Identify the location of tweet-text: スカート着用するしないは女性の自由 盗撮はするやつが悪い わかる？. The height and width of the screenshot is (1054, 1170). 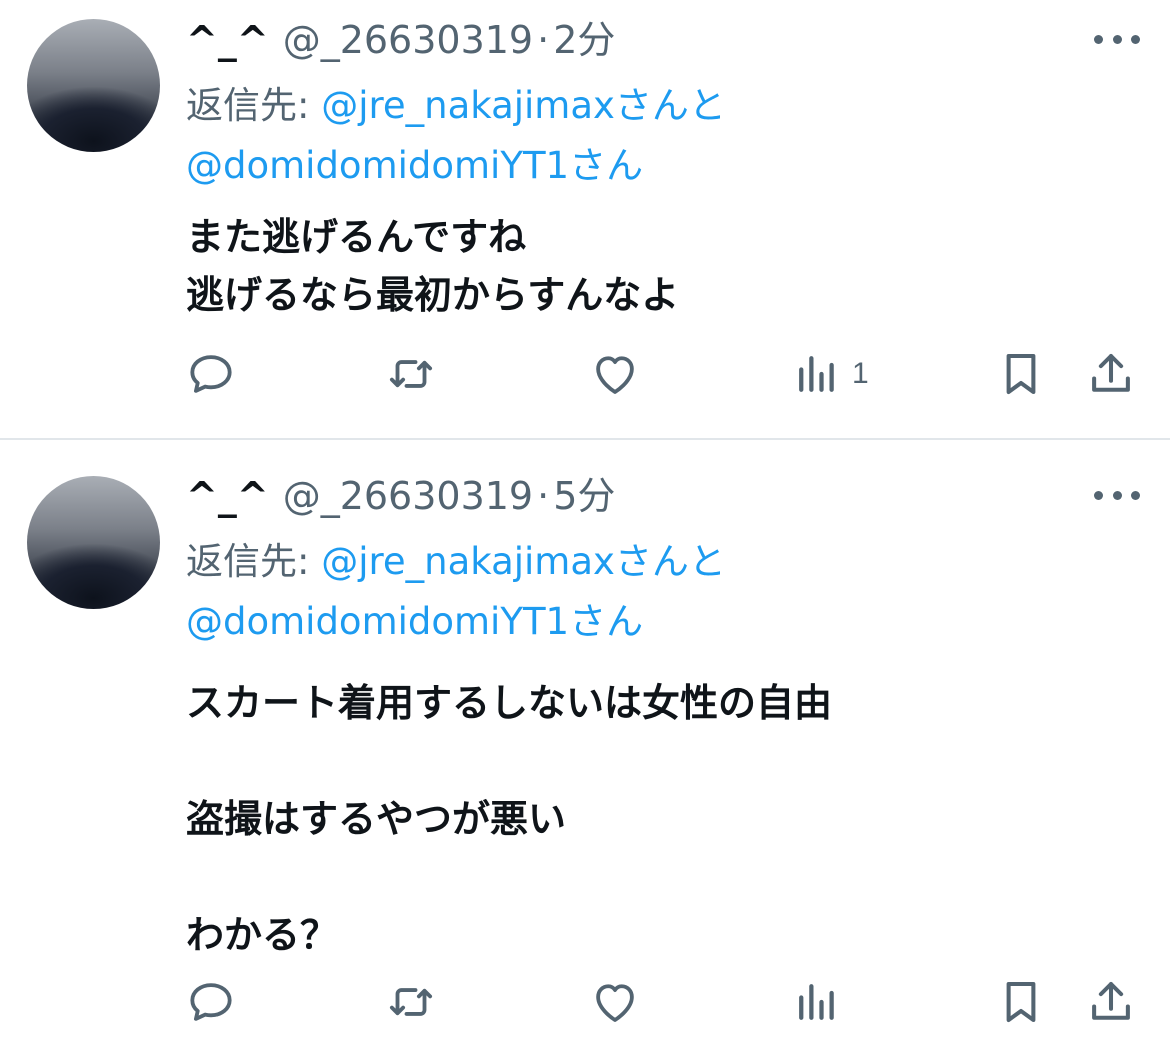
(509, 819).